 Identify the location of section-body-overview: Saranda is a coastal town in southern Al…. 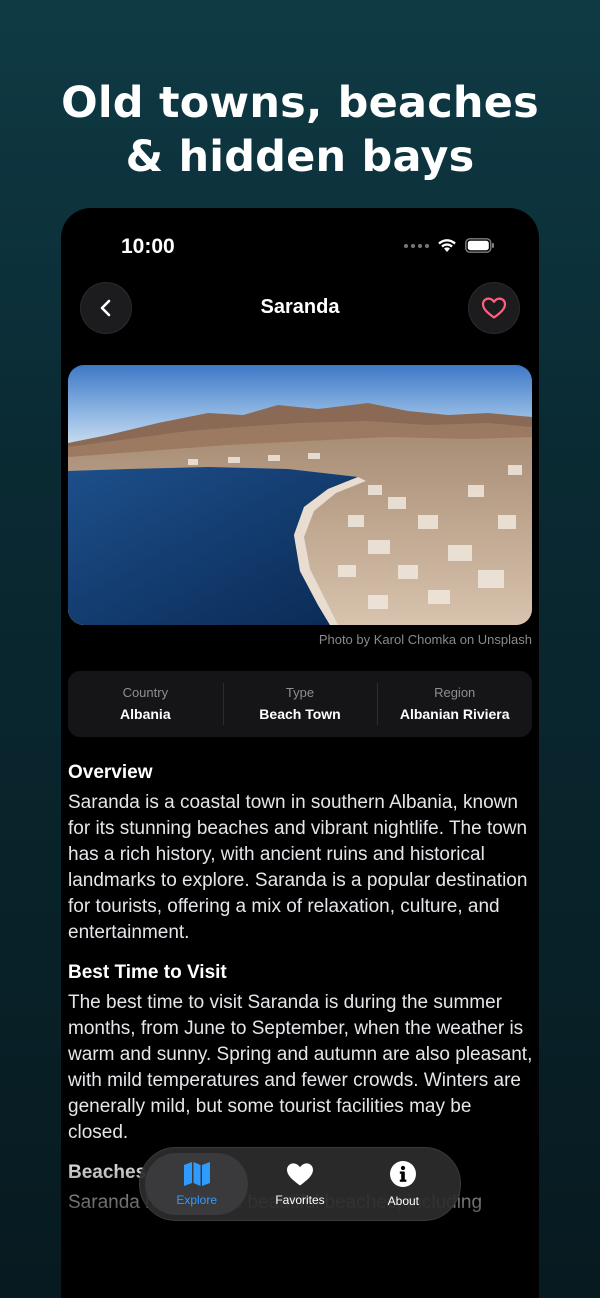
(298, 867).